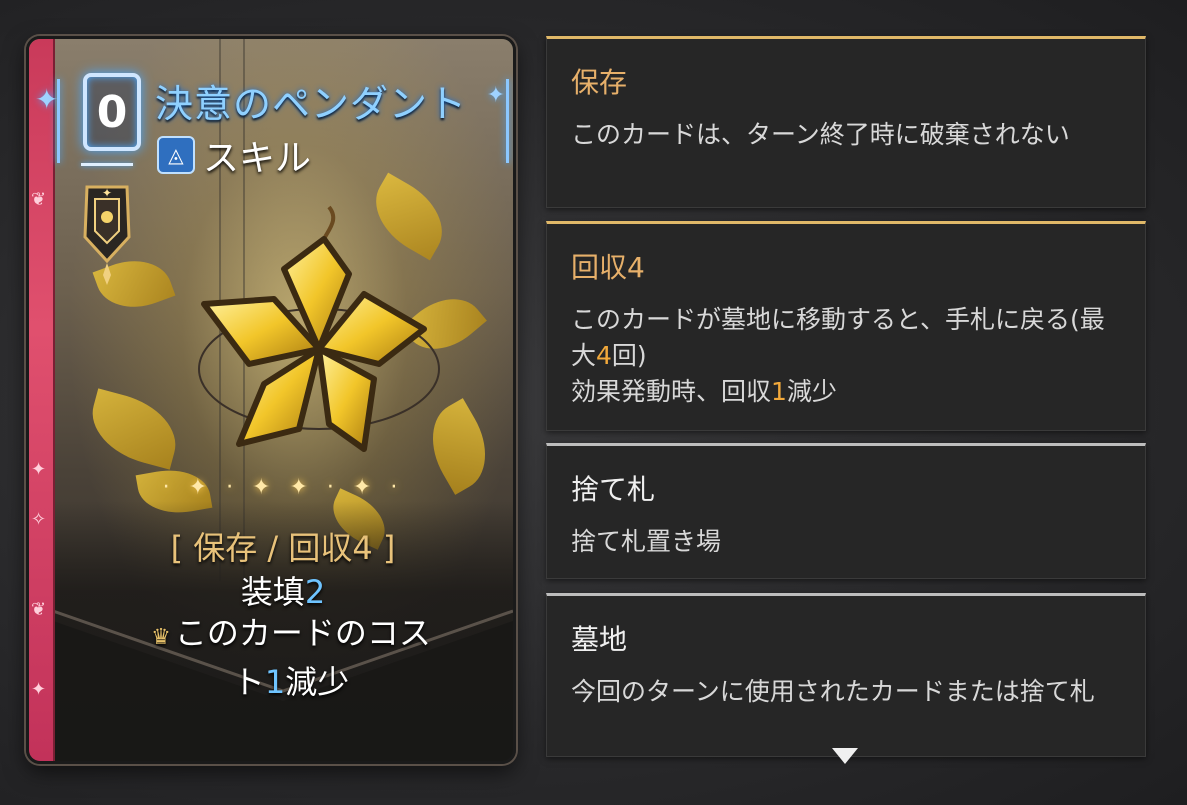  What do you see at coordinates (820, 134) in the screenshot?
I see `tooltip-body: このカードは、ターン終了時に破棄されない` at bounding box center [820, 134].